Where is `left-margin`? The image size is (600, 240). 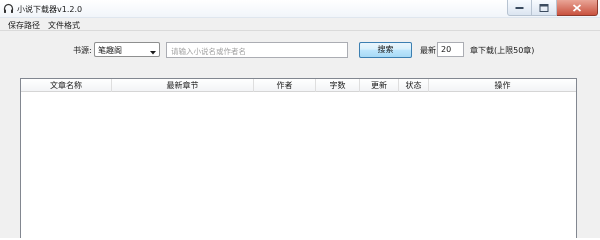 left-margin is located at coordinates (10, 158).